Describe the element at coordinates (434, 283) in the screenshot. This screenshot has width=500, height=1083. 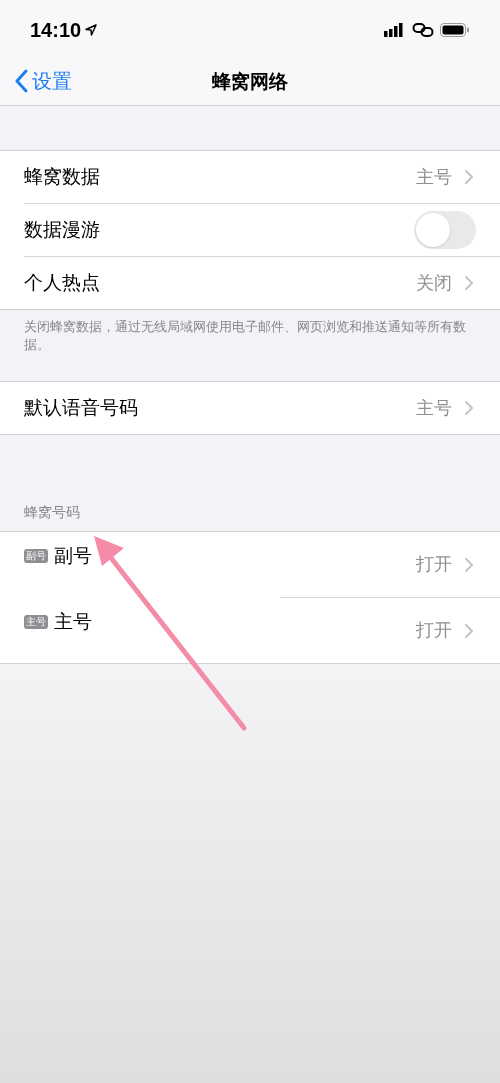
I see `row-value: 关闭` at that location.